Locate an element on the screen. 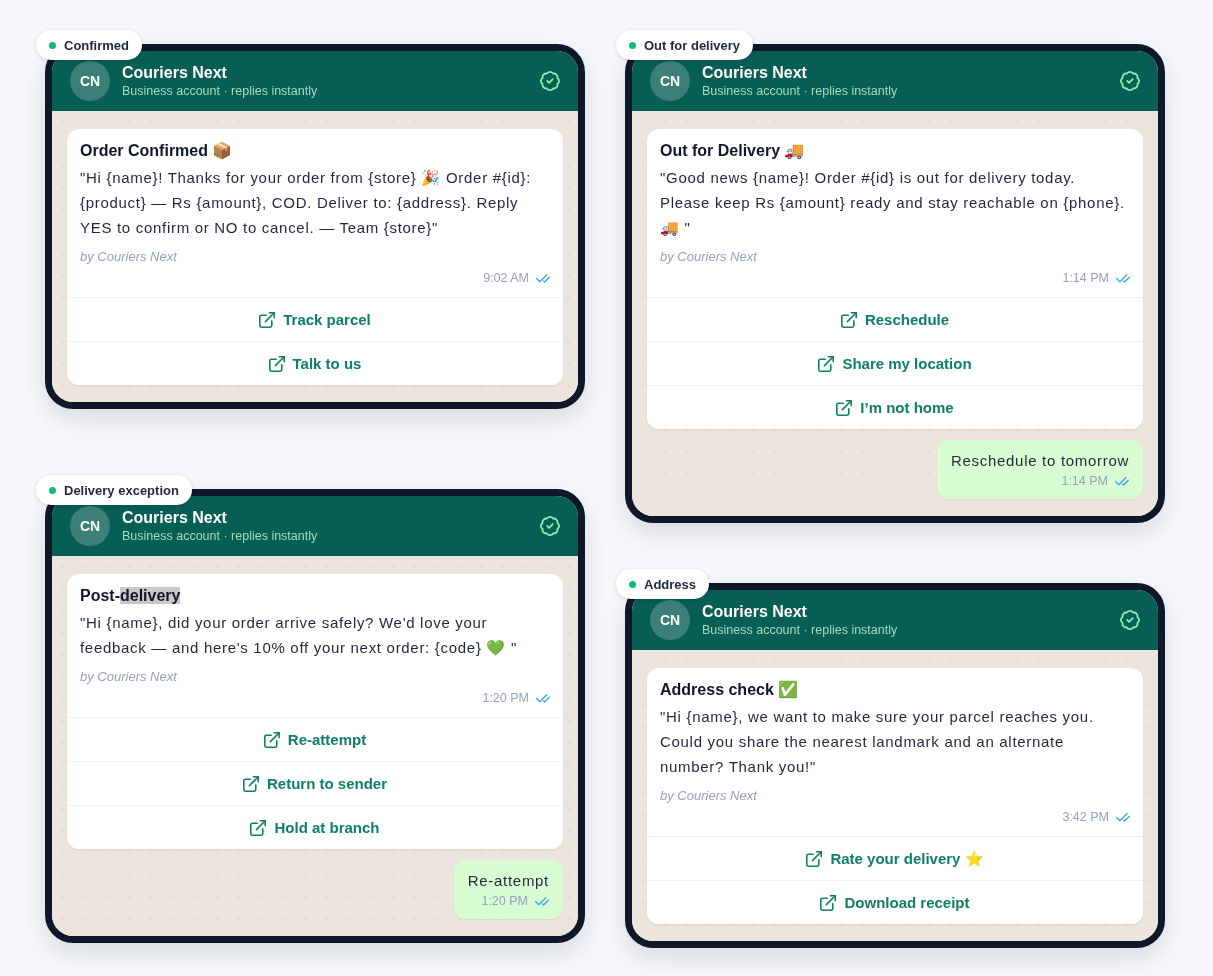 The image size is (1213, 976). message-text: "Hi {name}, we want to make sure your parcel reaches you. Could you share the nearest landmark and an alternate number? Thank you!" is located at coordinates (877, 742).